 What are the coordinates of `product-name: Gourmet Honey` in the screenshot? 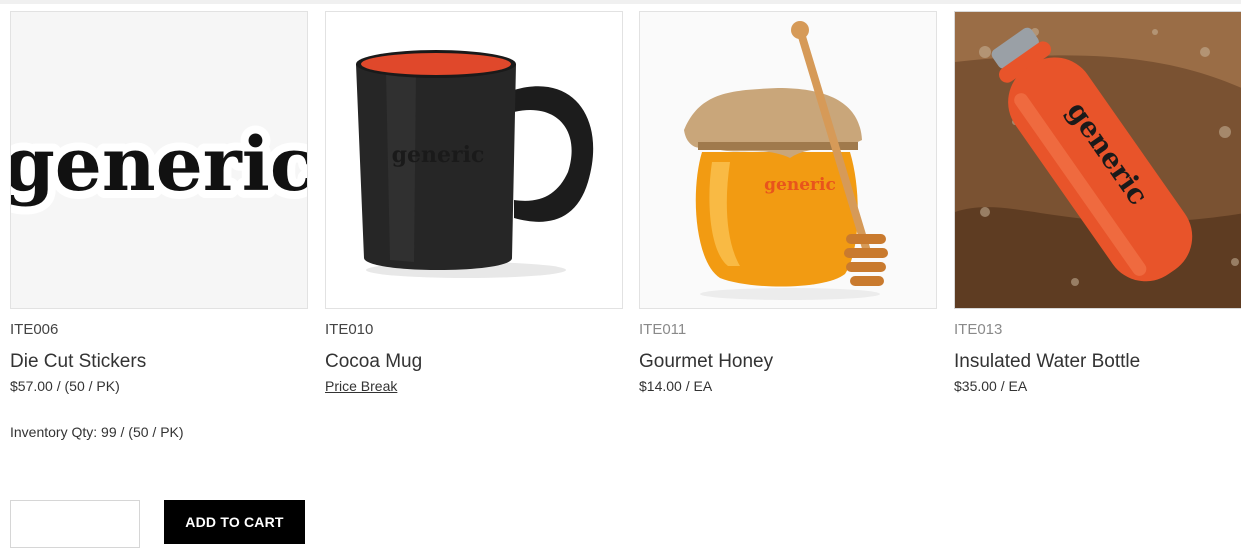 It's located at (788, 362).